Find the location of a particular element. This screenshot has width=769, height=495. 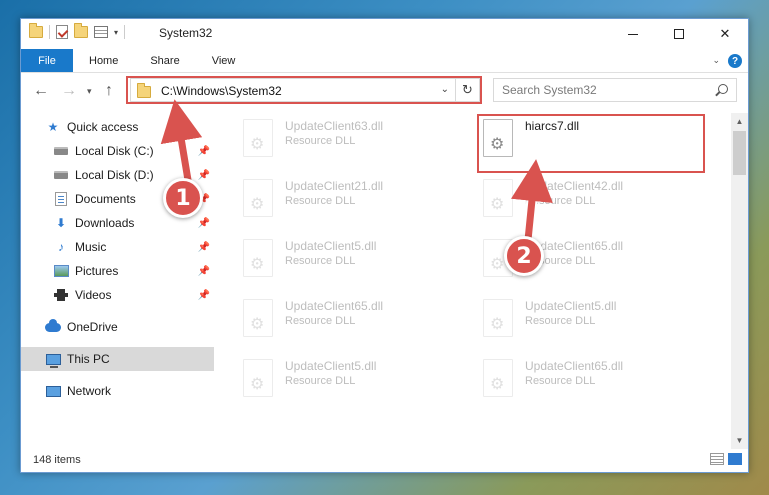

maximize-button is located at coordinates (679, 34).